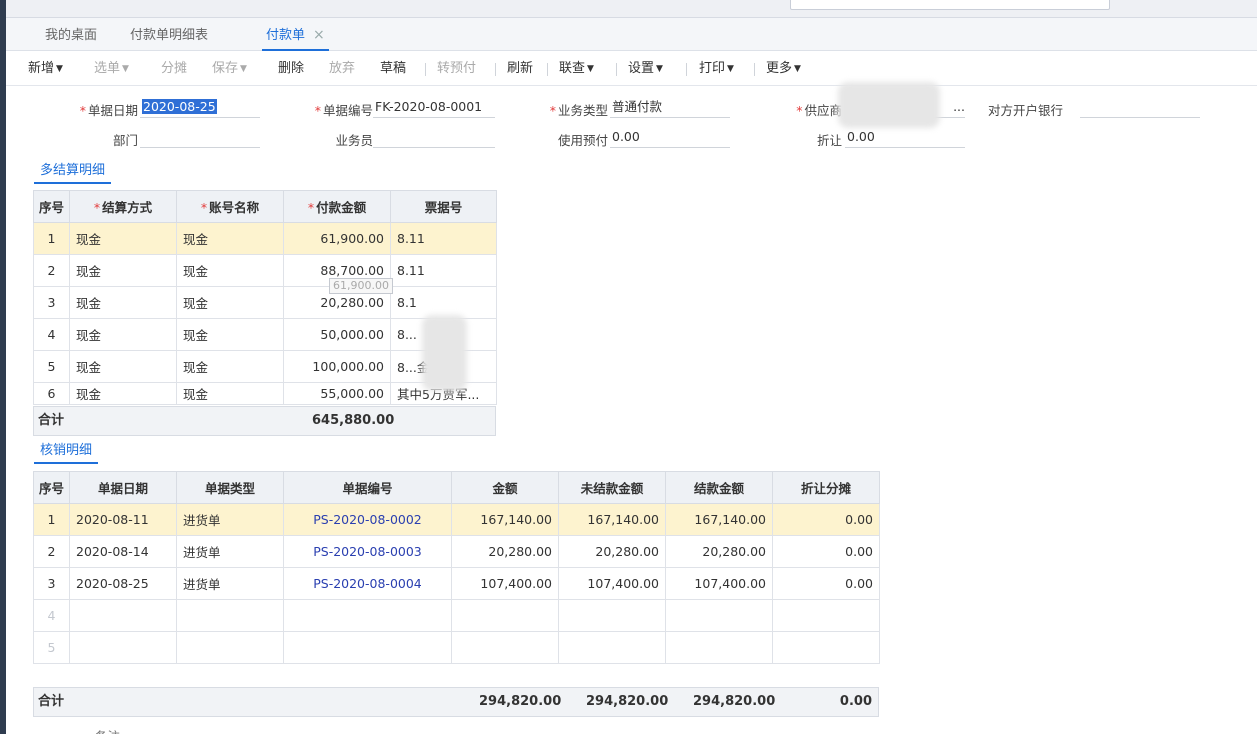 This screenshot has width=1257, height=734. Describe the element at coordinates (354, 140) in the screenshot. I see `staff-label: 业务员` at that location.